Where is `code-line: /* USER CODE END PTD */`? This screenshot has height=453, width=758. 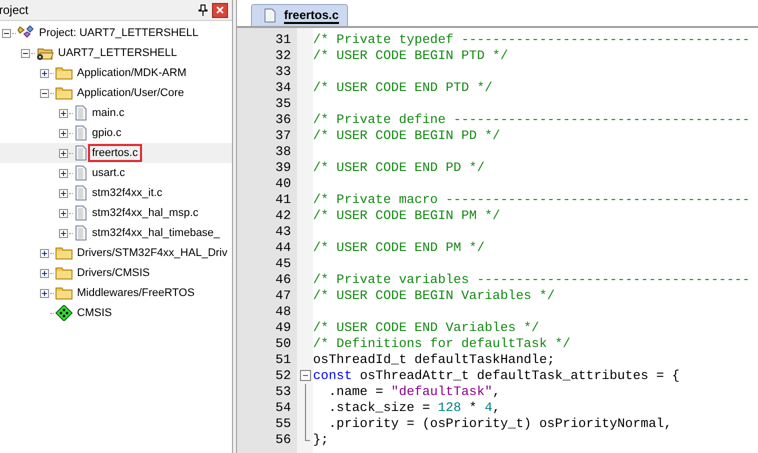
code-line: /* USER CODE END PTD */ is located at coordinates (403, 88).